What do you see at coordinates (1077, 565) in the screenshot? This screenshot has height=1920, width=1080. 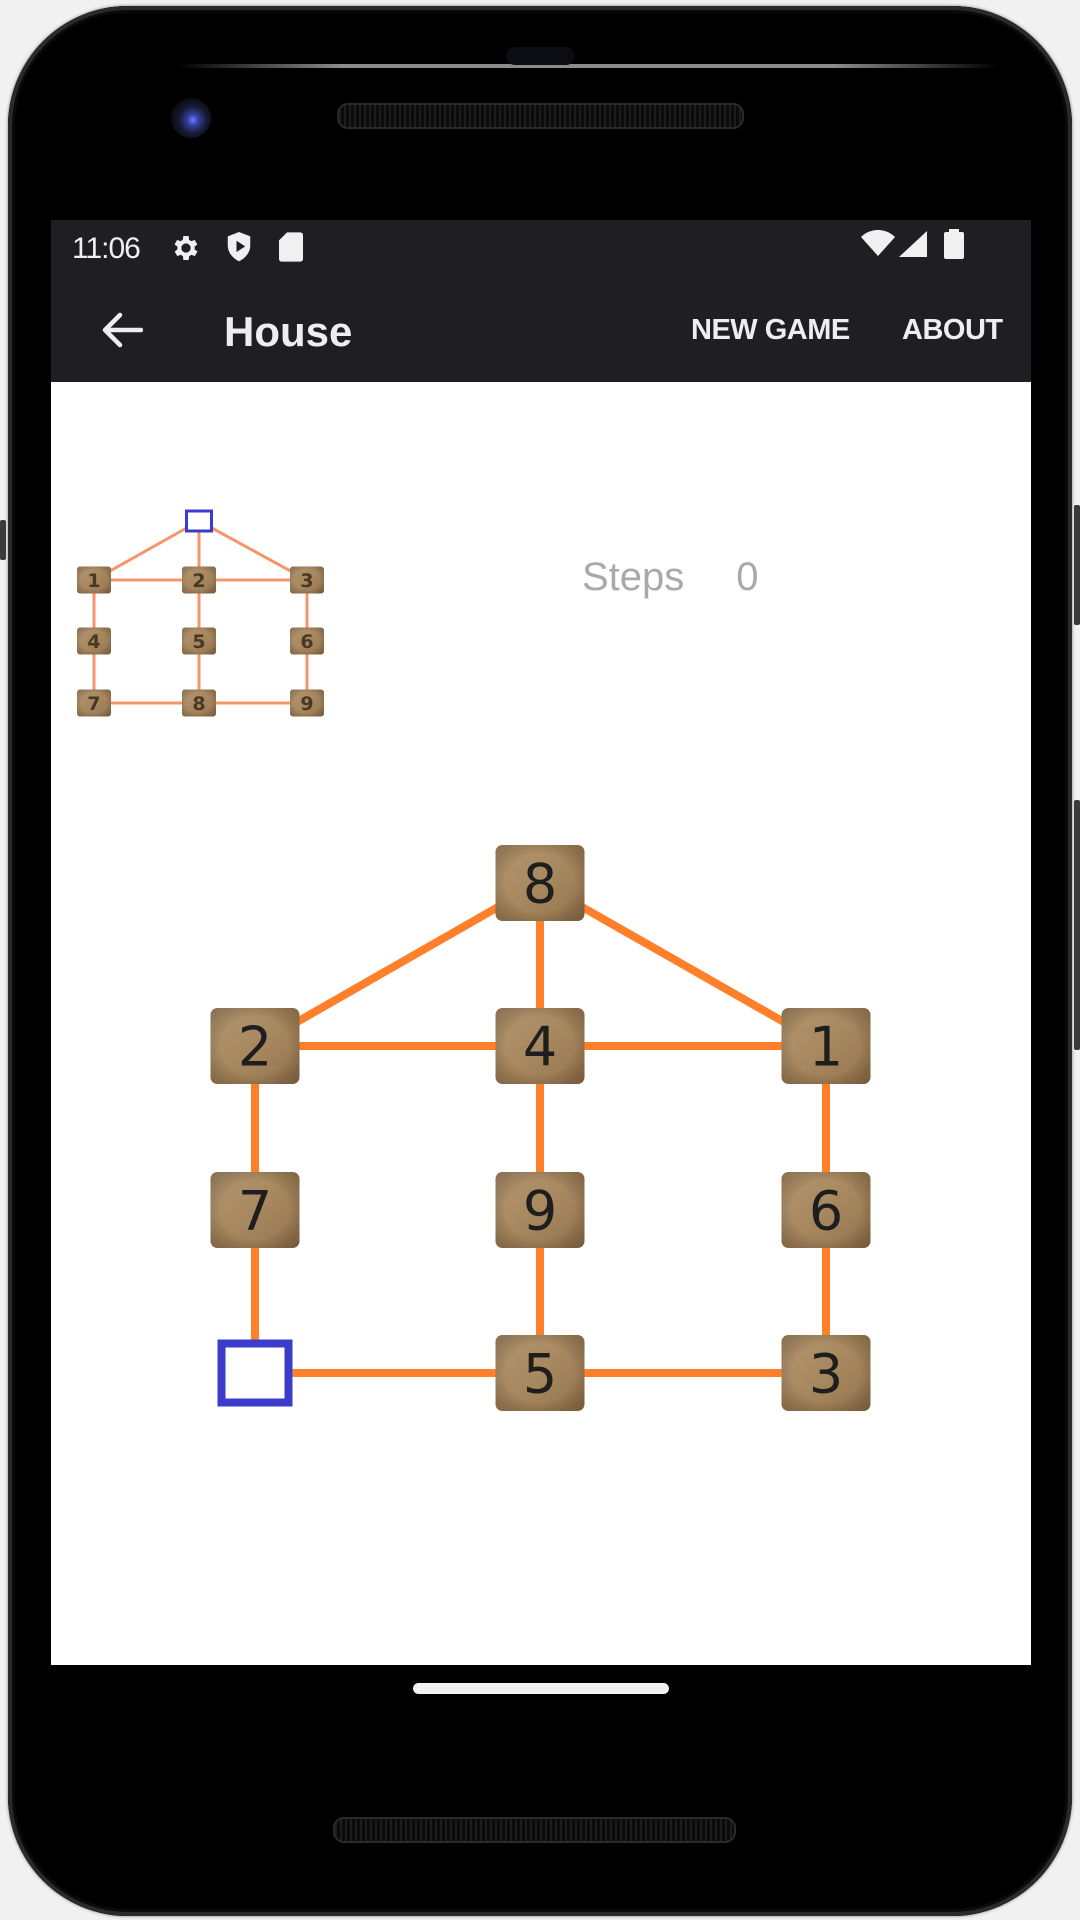 I see `power-button` at bounding box center [1077, 565].